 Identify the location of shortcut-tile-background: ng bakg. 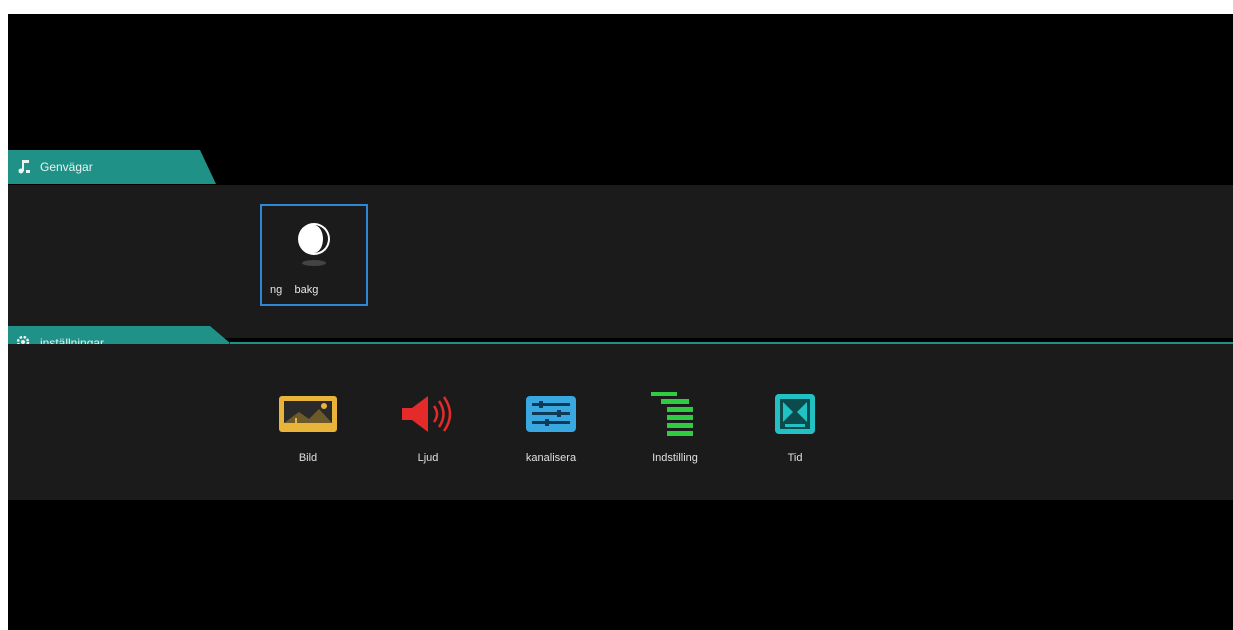
(314, 255).